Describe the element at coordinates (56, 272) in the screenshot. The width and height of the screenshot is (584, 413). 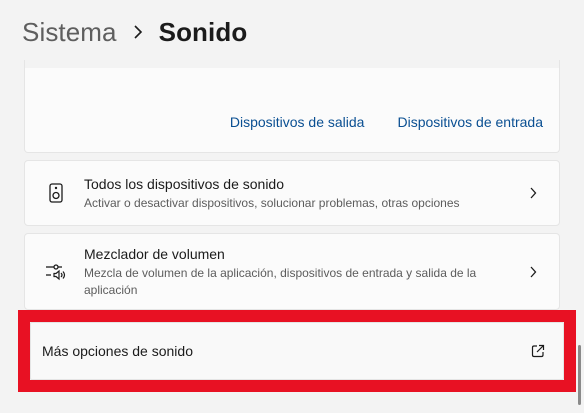
I see `volume-mixer-icon` at that location.